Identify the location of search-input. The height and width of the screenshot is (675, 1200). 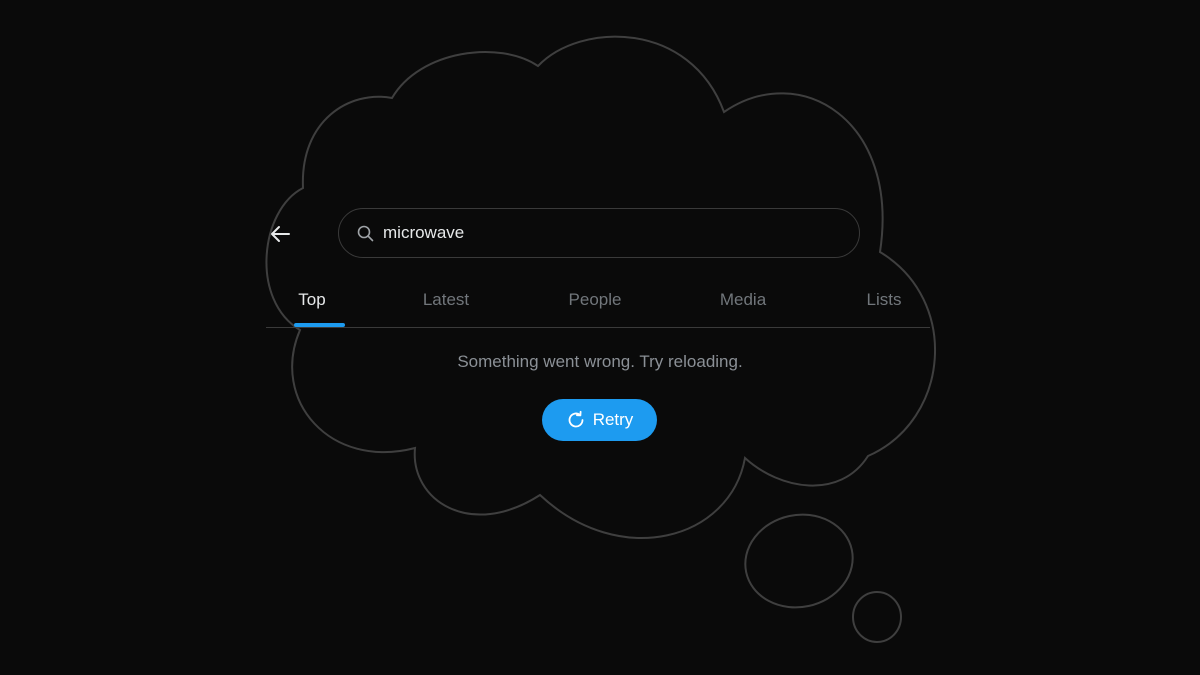
(621, 233).